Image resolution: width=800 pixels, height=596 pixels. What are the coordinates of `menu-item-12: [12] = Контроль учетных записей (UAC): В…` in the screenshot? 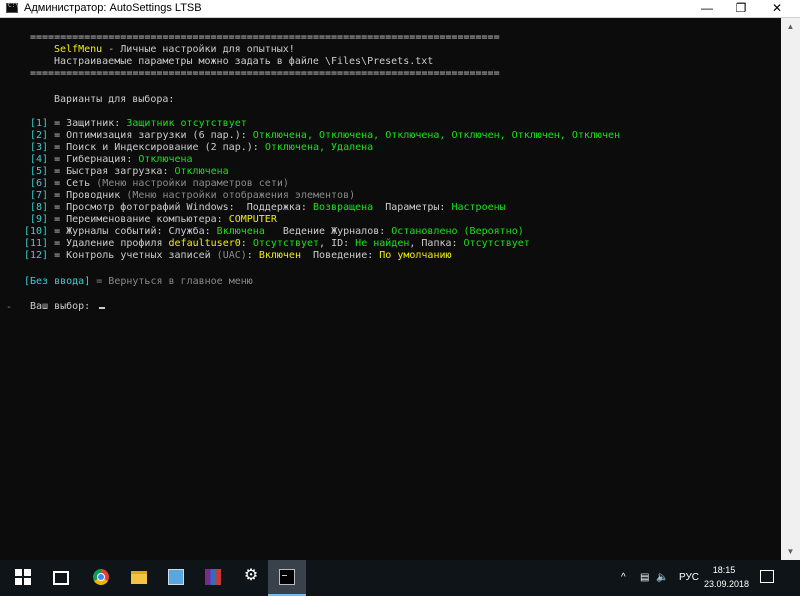 It's located at (238, 255).